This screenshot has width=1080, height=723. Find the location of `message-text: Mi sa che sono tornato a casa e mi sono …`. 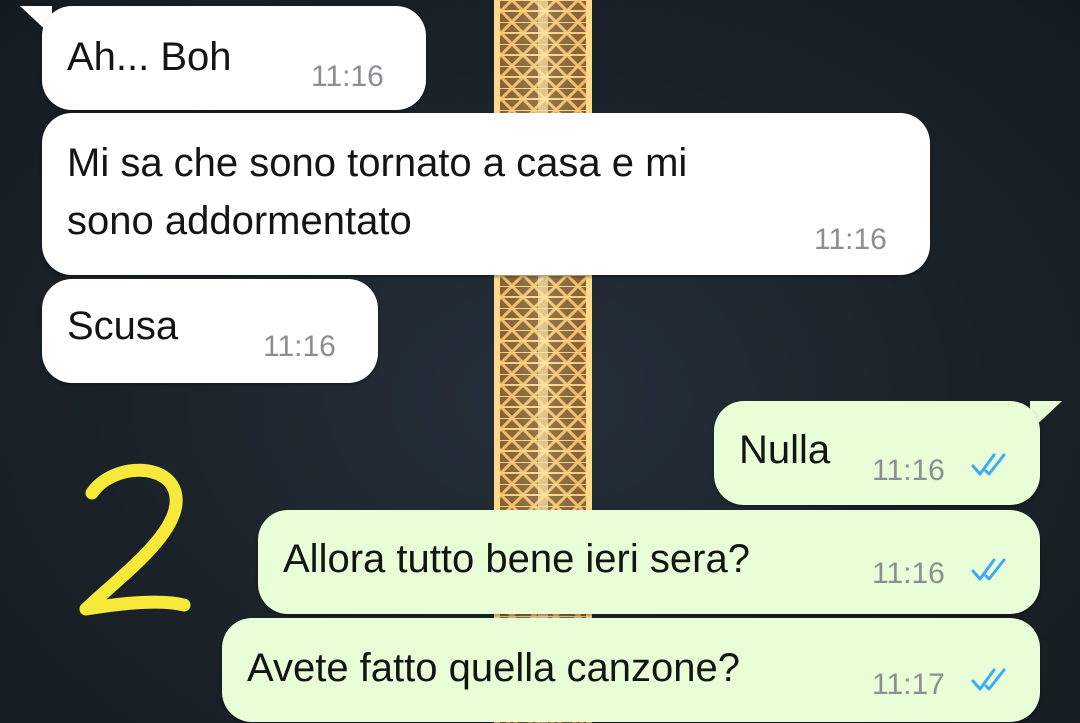

message-text: Mi sa che sono tornato a casa e mi sono … is located at coordinates (377, 192).